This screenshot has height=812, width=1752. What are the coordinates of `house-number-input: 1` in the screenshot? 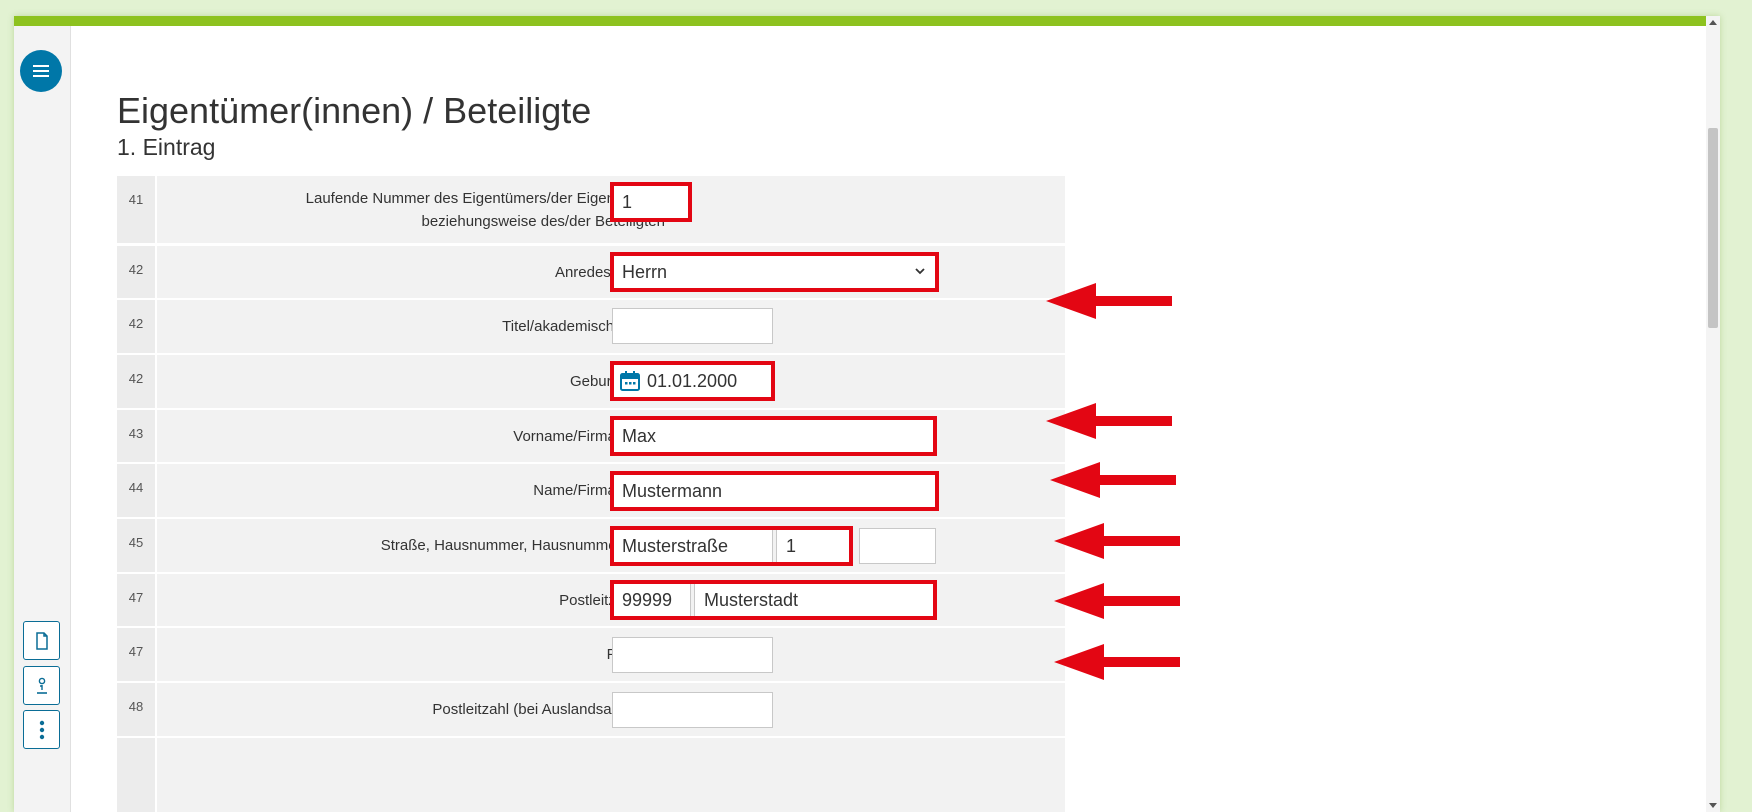 It's located at (814, 546).